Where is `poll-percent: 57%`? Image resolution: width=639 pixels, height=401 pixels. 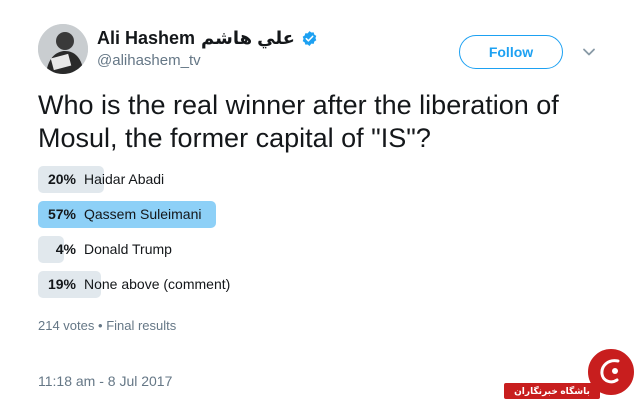
poll-percent: 57% is located at coordinates (61, 214).